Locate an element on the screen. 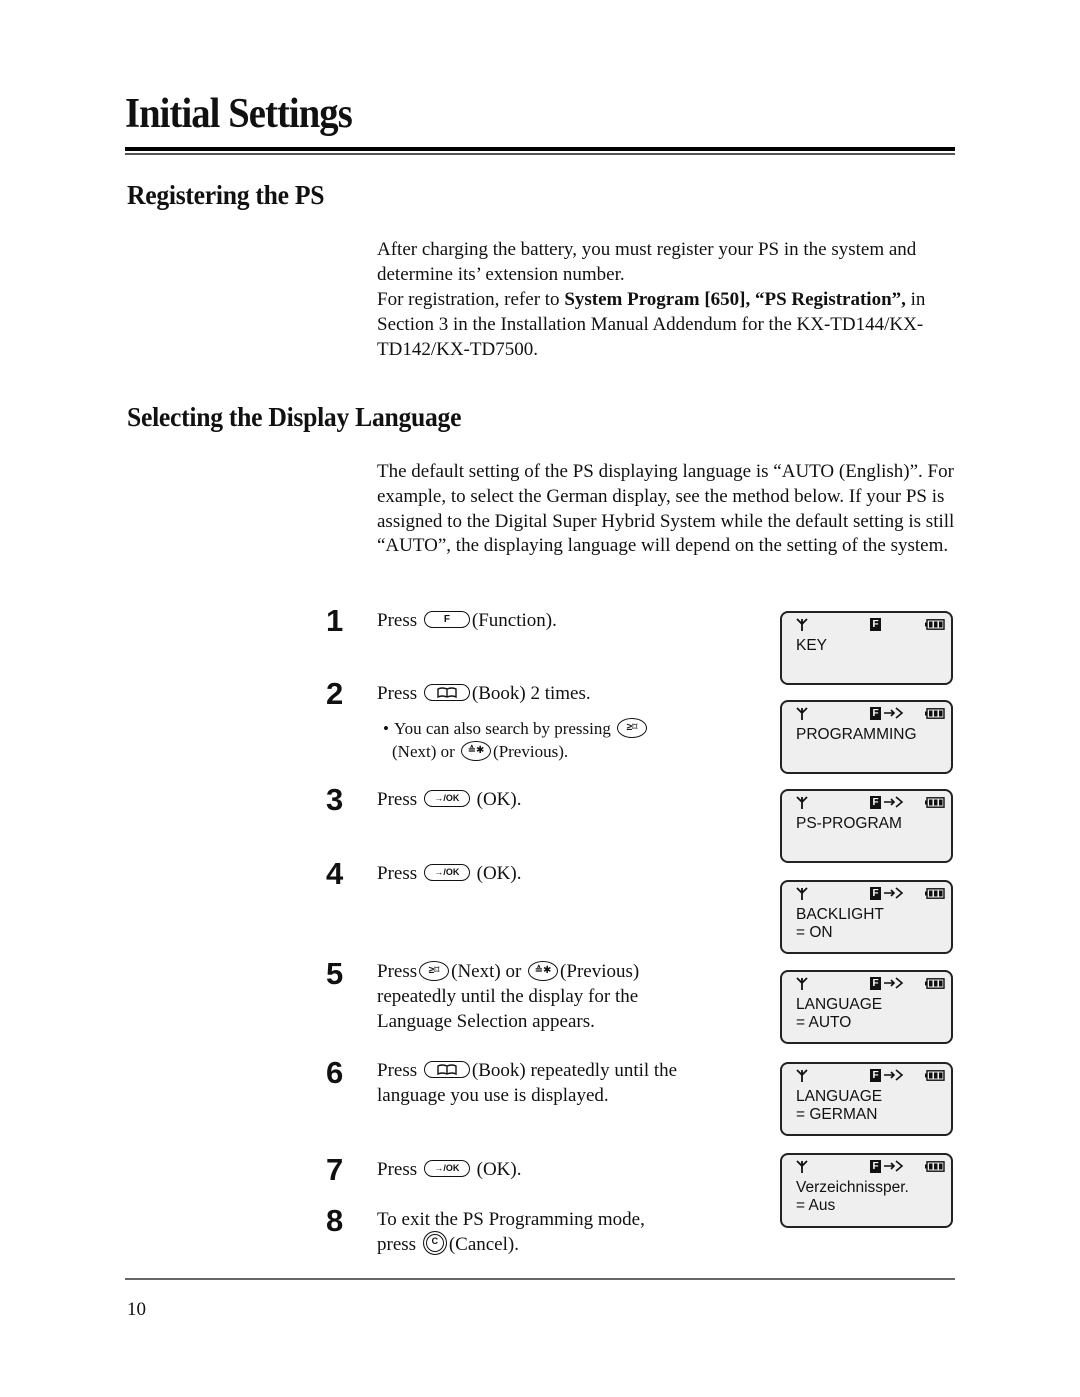 The image size is (1080, 1397). title-rule is located at coordinates (540, 149).